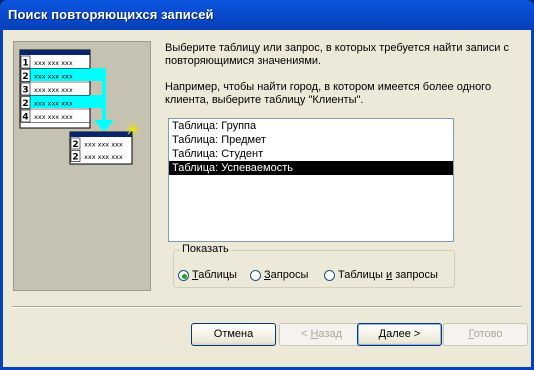  Describe the element at coordinates (233, 334) in the screenshot. I see `cancel-button: Отмена` at that location.